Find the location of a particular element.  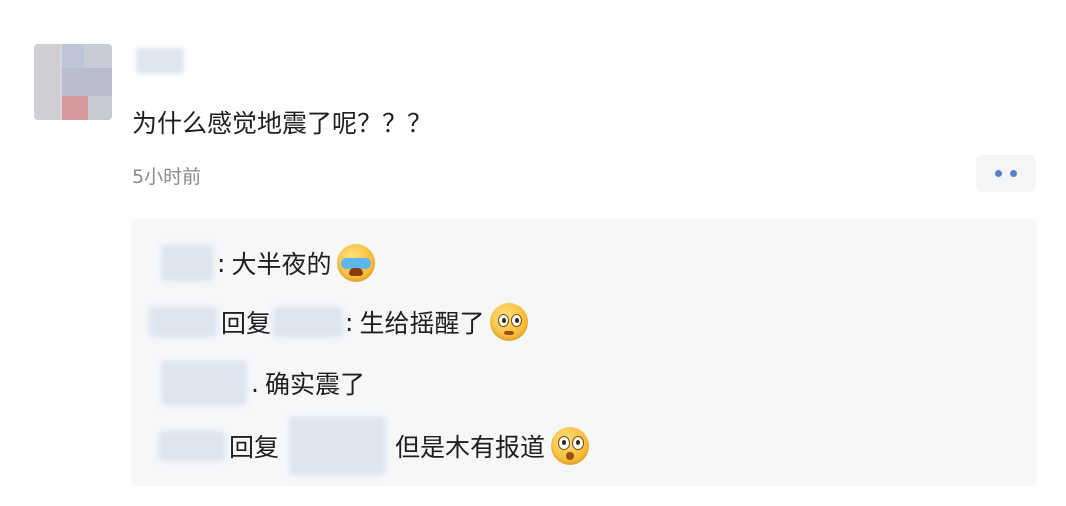

reply-text: 生给摇醒了 is located at coordinates (422, 323).